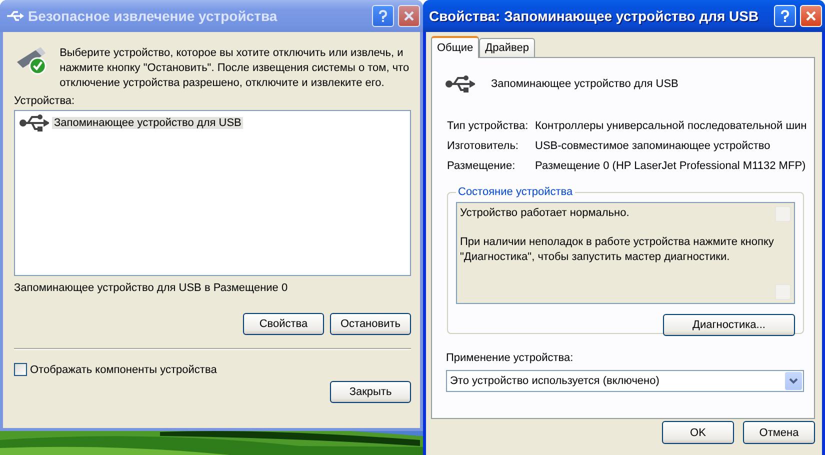  I want to click on status-text: Устройство работает нормально., so click(545, 213).